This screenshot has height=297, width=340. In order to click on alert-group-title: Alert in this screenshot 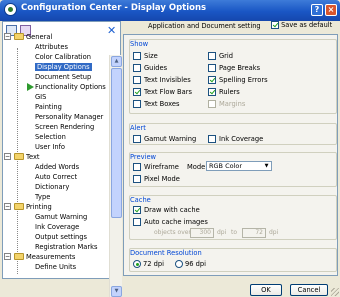, I will do `click(138, 128)`.